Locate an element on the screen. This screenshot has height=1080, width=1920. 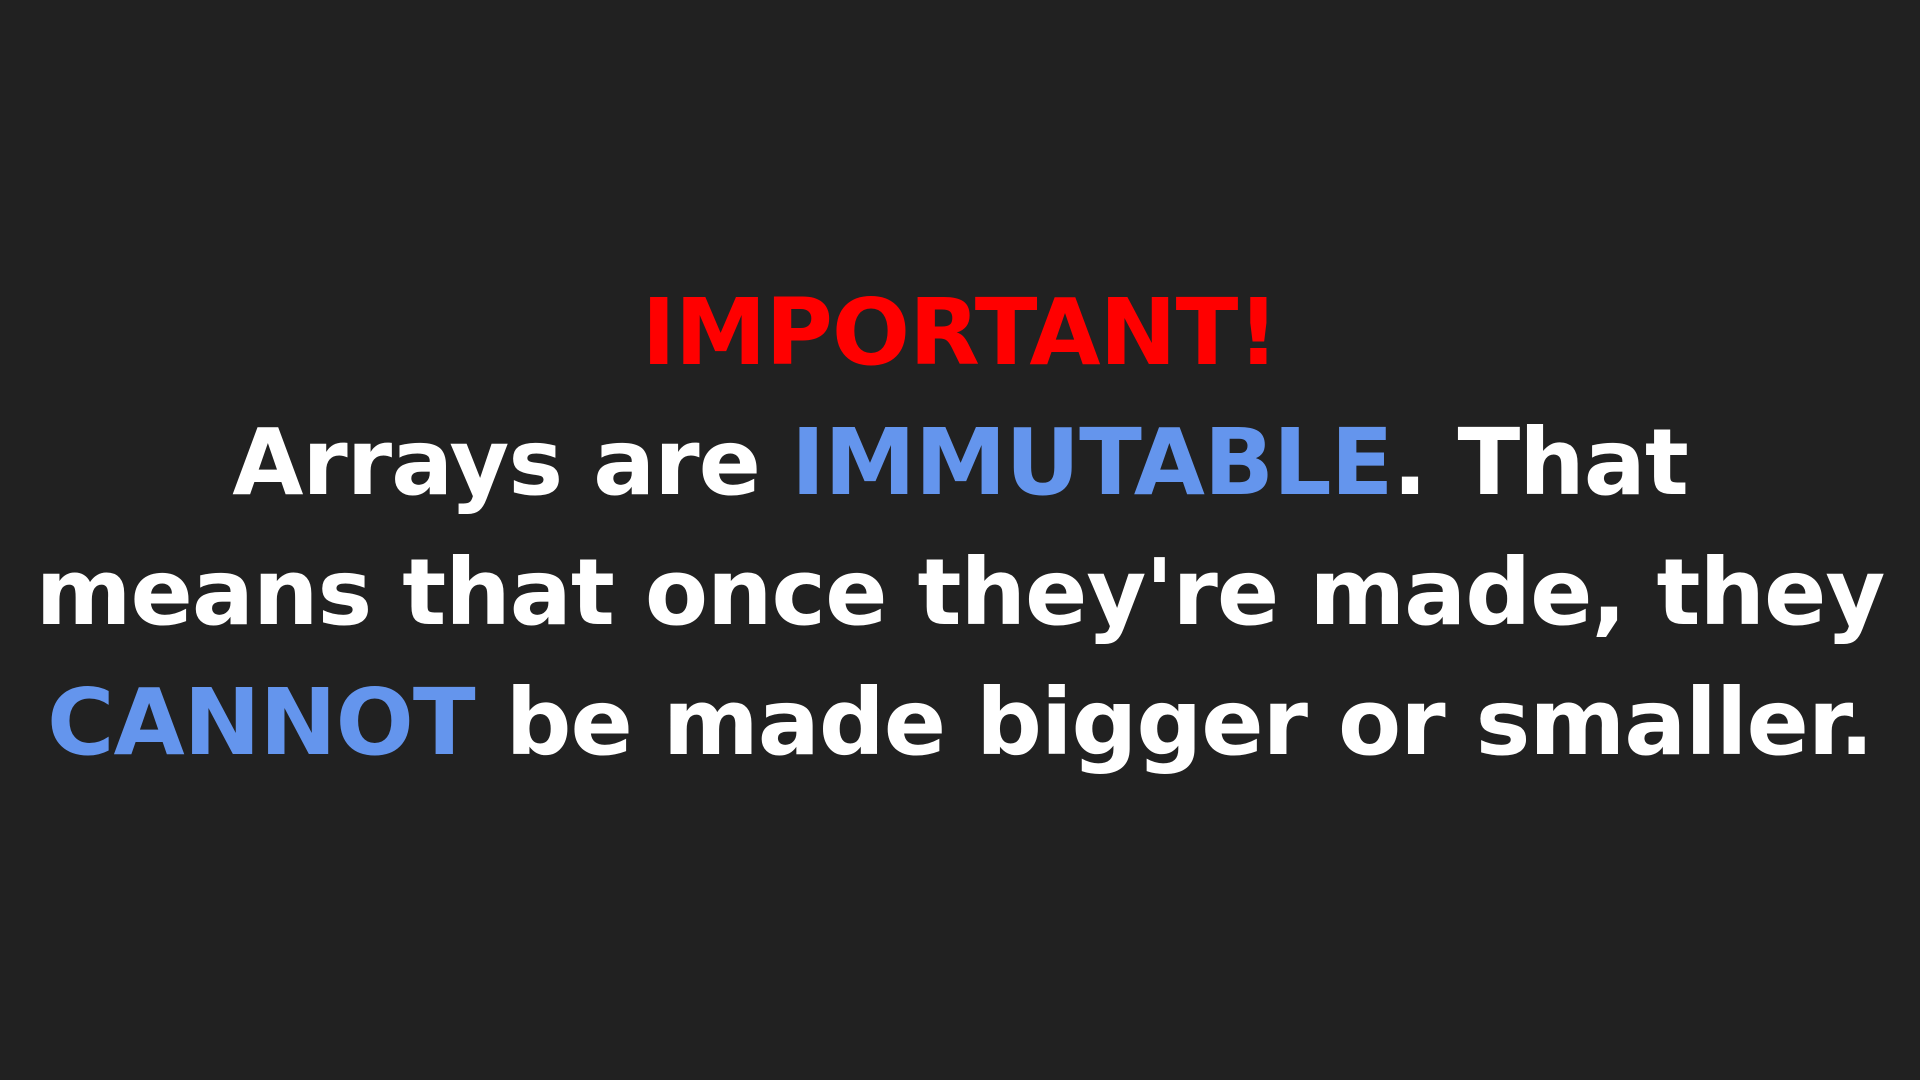
line1-text-a: Arrays are is located at coordinates (512, 462).